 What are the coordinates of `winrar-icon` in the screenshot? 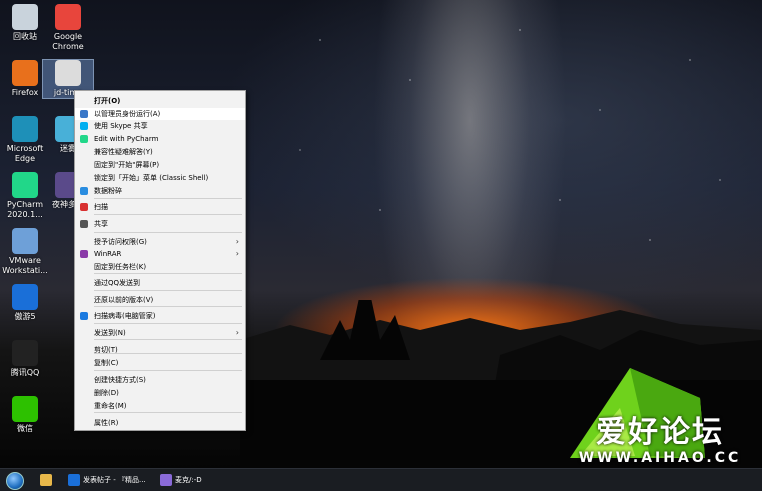 It's located at (84, 254).